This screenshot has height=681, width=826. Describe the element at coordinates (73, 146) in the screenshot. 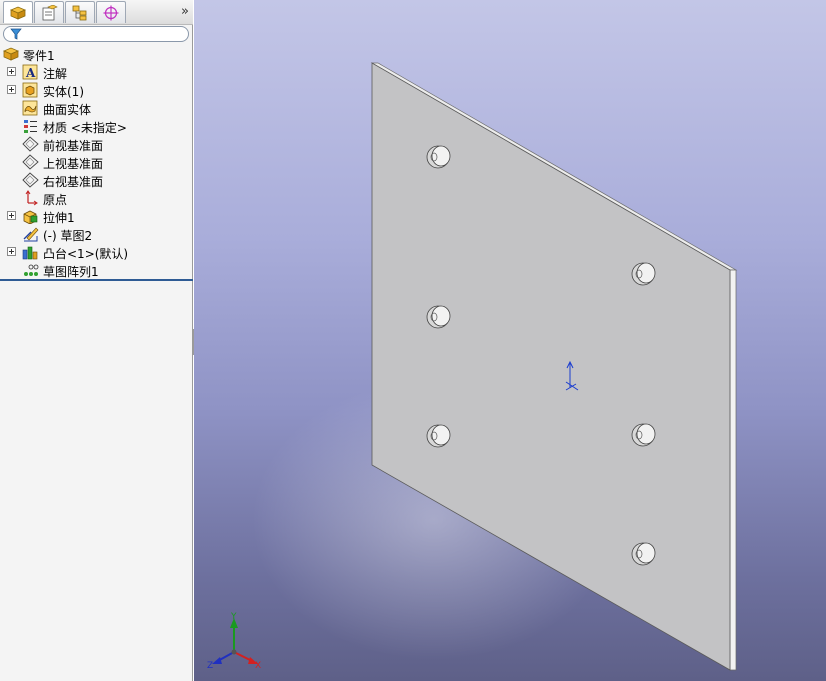

I see `tree-item-label: 前视基准面` at that location.